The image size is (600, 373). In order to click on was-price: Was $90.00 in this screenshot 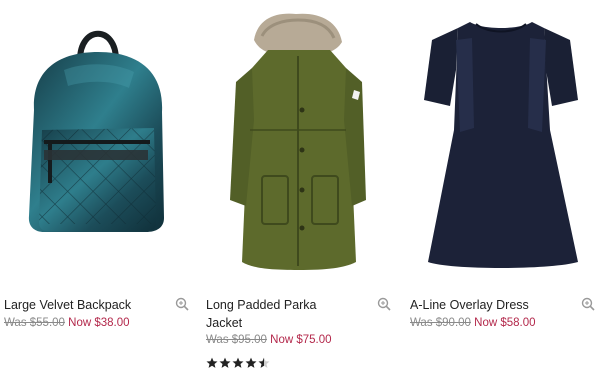, I will do `click(440, 323)`.